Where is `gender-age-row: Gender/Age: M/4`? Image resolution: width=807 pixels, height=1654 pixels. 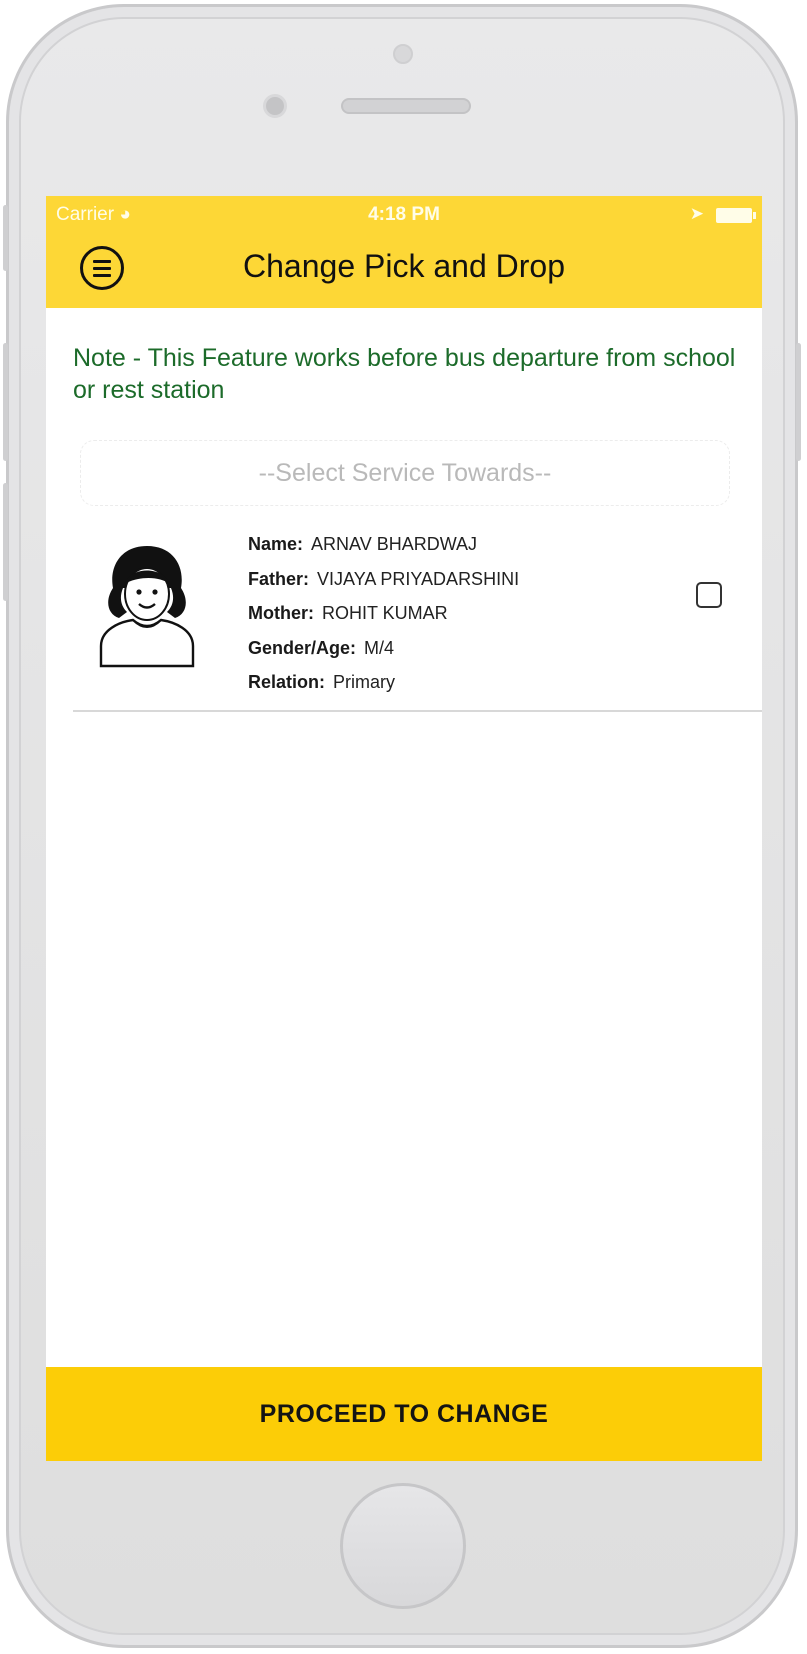
gender-age-row: Gender/Age: M/4 is located at coordinates (321, 647).